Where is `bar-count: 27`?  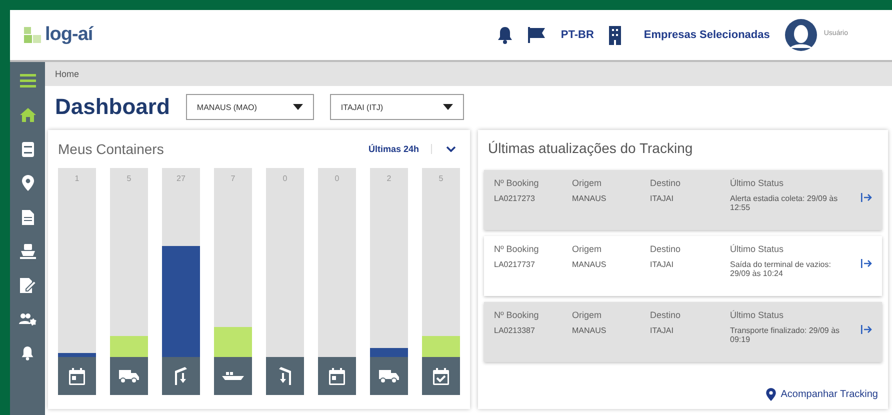
bar-count: 27 is located at coordinates (181, 178).